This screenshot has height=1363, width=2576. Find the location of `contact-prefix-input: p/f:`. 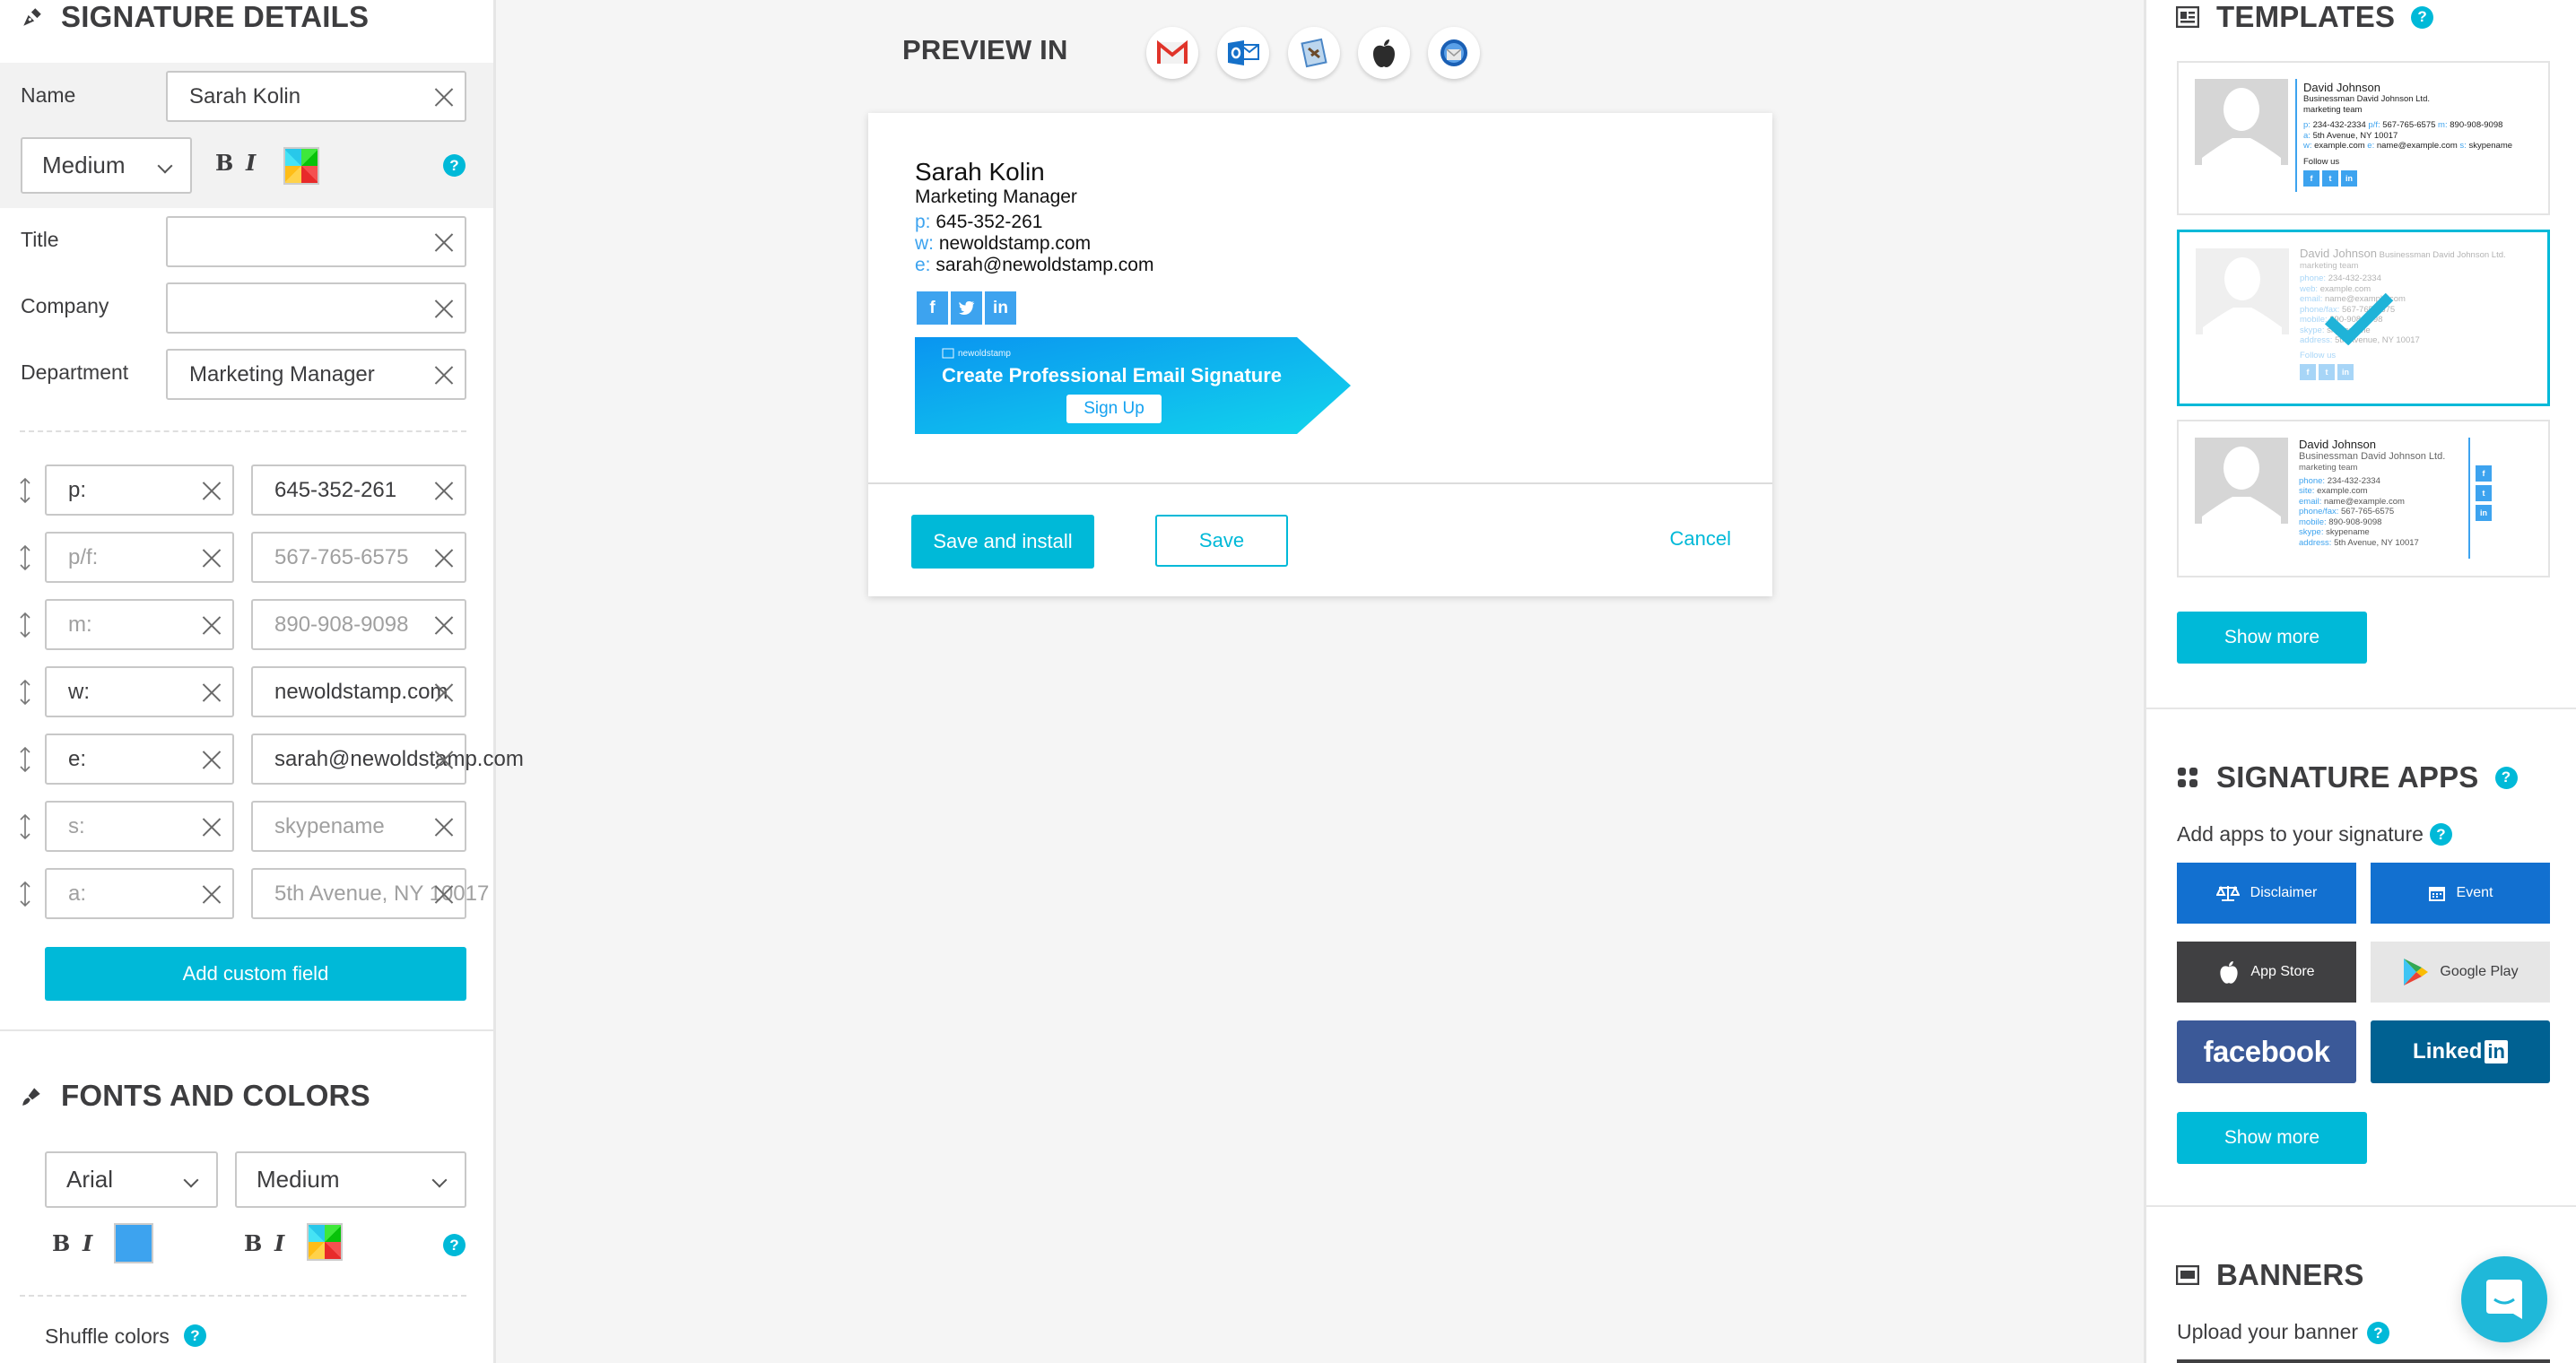

contact-prefix-input: p/f: is located at coordinates (139, 557).